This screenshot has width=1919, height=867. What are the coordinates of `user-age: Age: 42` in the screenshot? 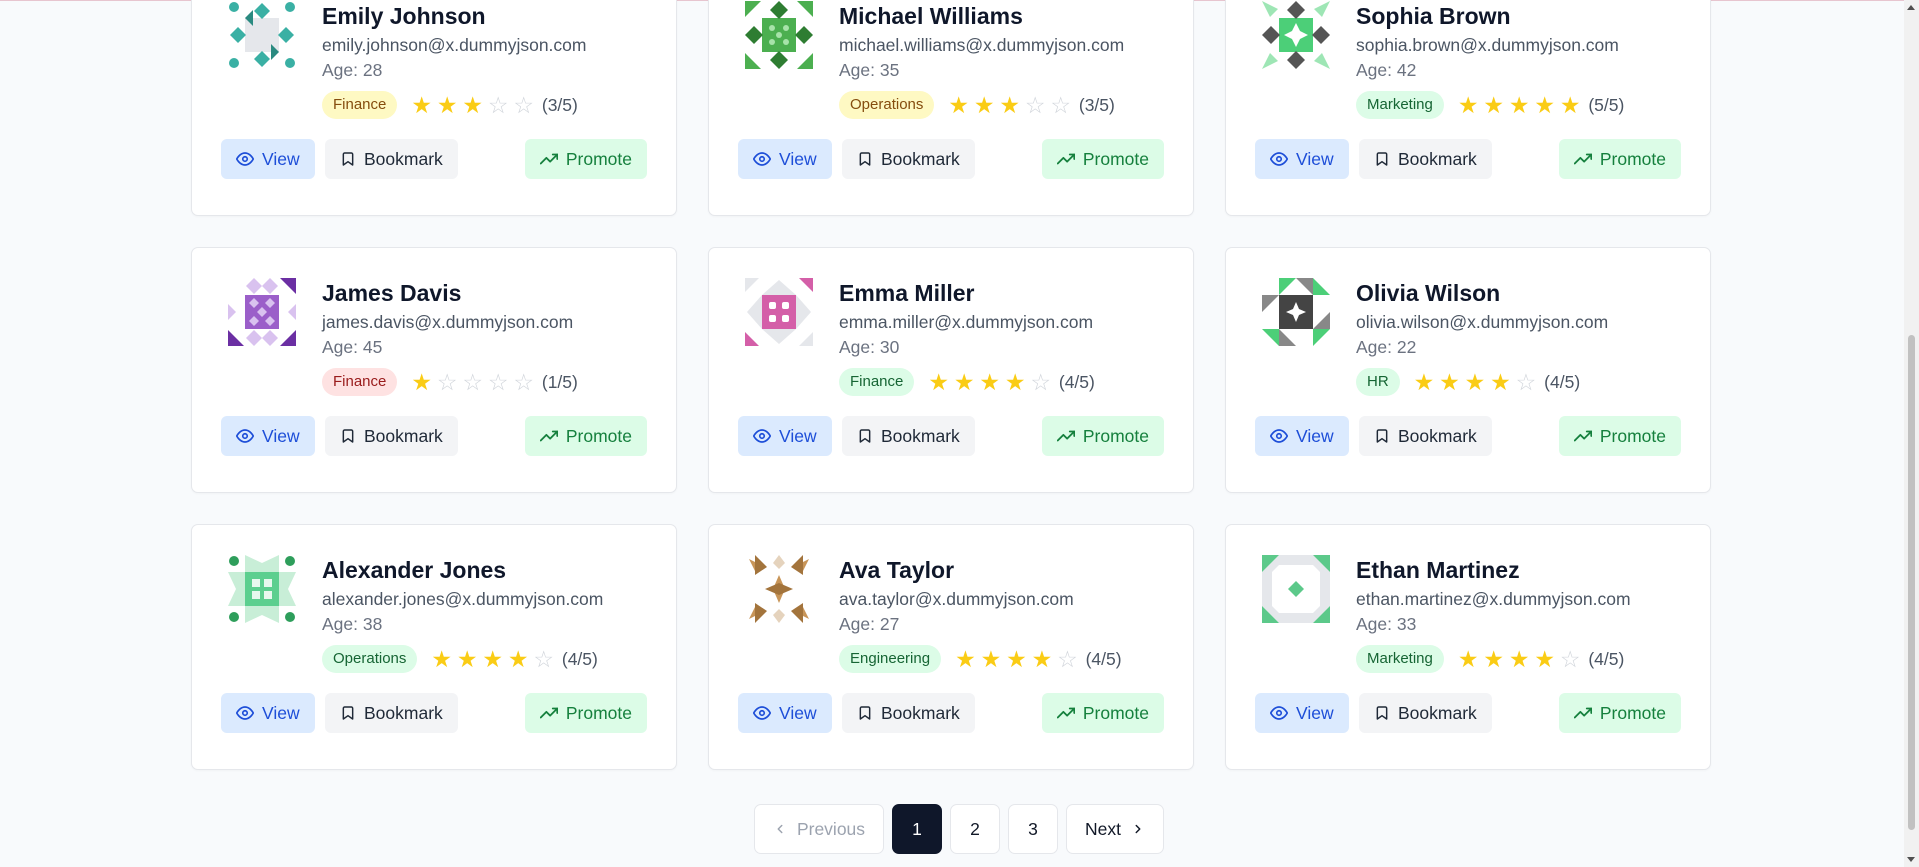 It's located at (1386, 70).